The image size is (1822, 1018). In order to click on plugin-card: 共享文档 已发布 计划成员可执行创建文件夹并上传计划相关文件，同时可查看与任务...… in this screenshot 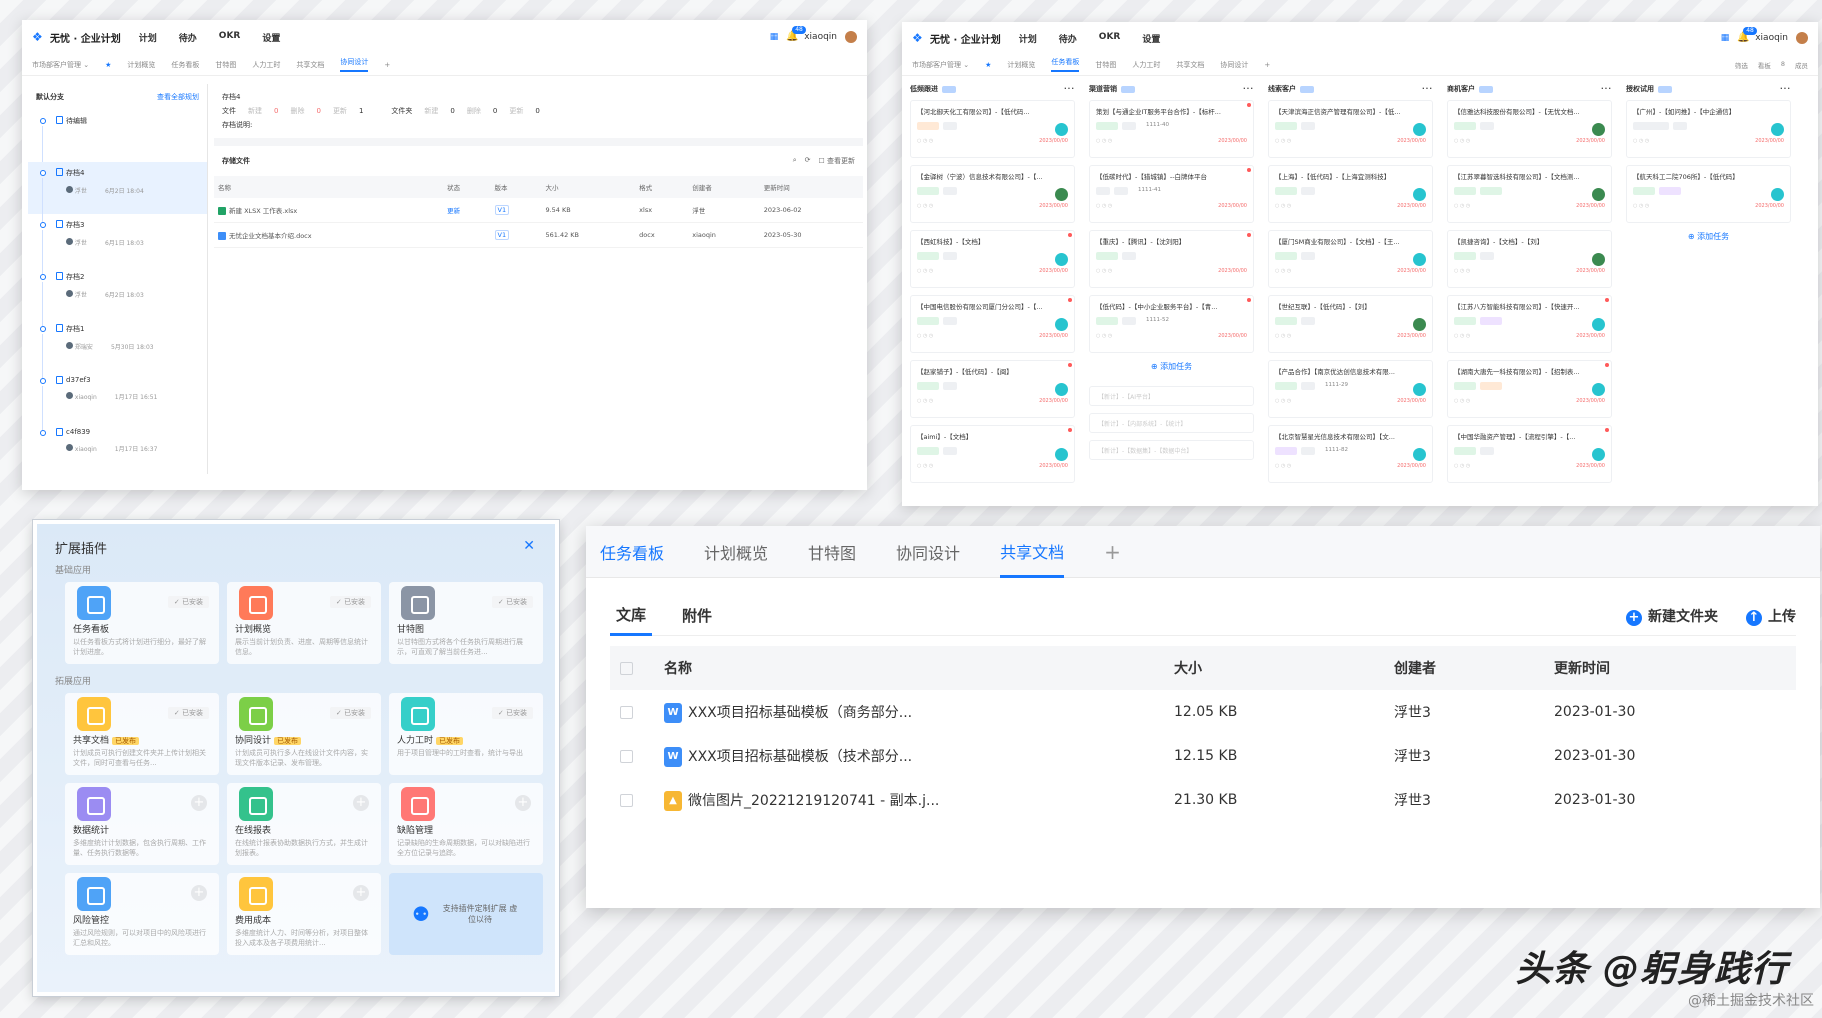, I will do `click(142, 734)`.